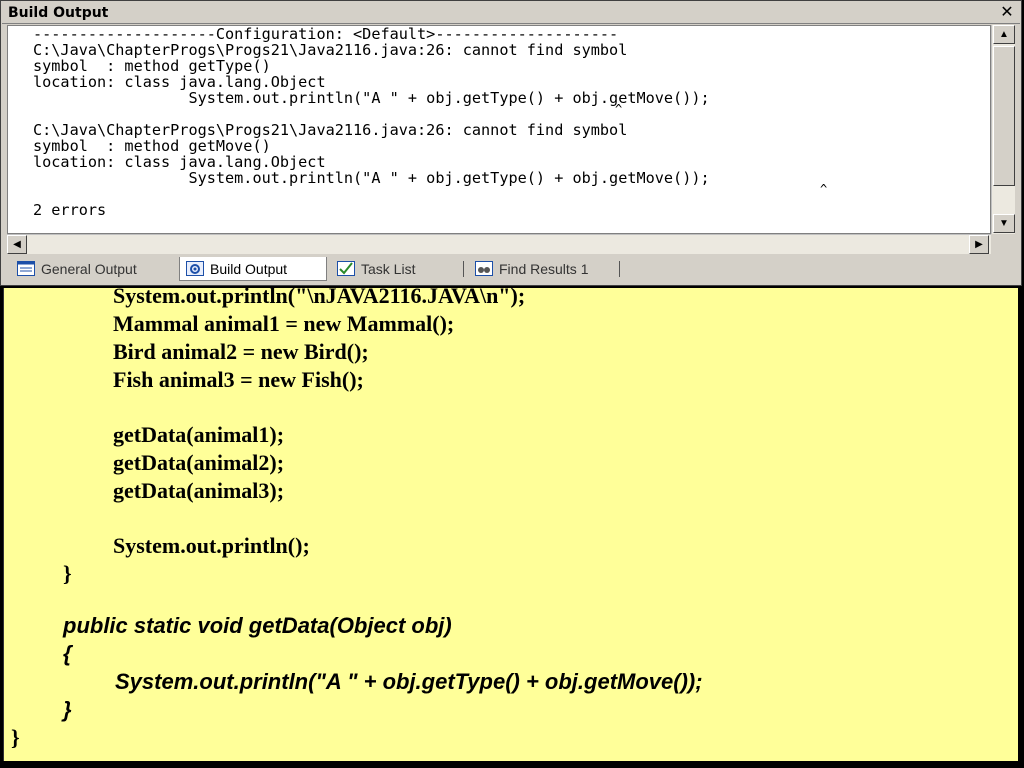  I want to click on output-line: symbol : method getType(), so click(152, 66).